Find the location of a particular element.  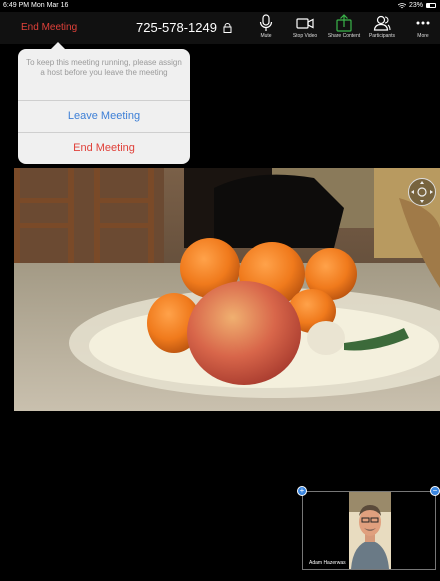

switch-camera-icon is located at coordinates (422, 192).